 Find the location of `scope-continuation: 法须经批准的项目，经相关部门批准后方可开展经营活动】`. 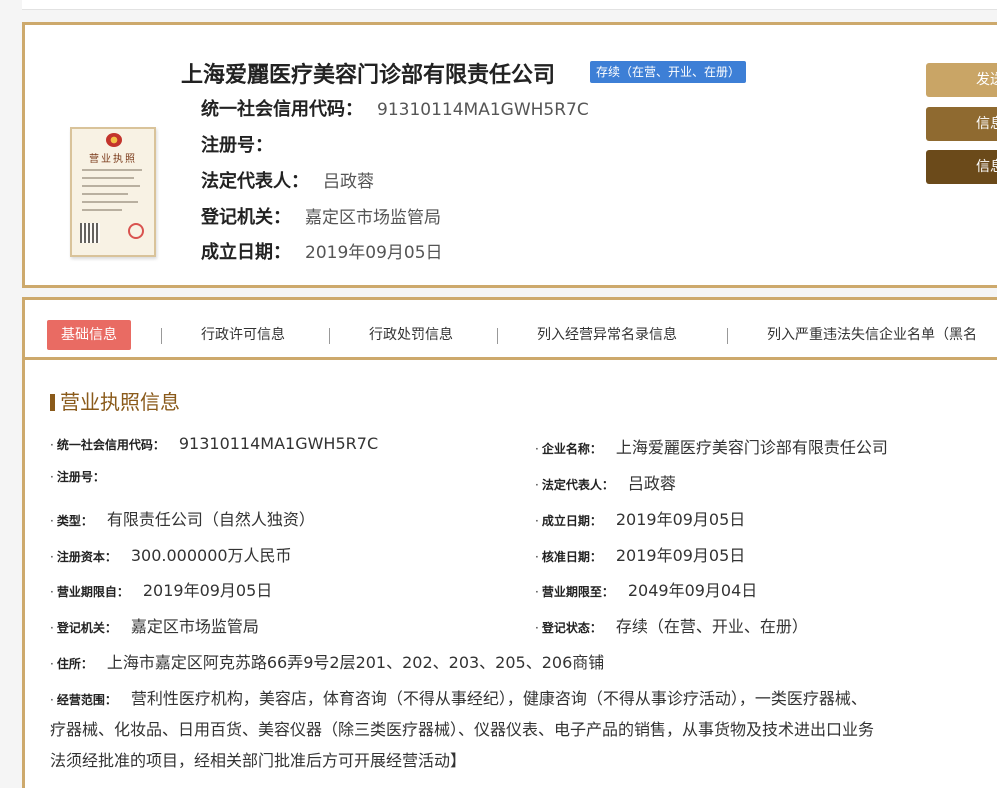

scope-continuation: 法须经批准的项目，经相关部门批准后方可开展经营活动】 is located at coordinates (258, 760).